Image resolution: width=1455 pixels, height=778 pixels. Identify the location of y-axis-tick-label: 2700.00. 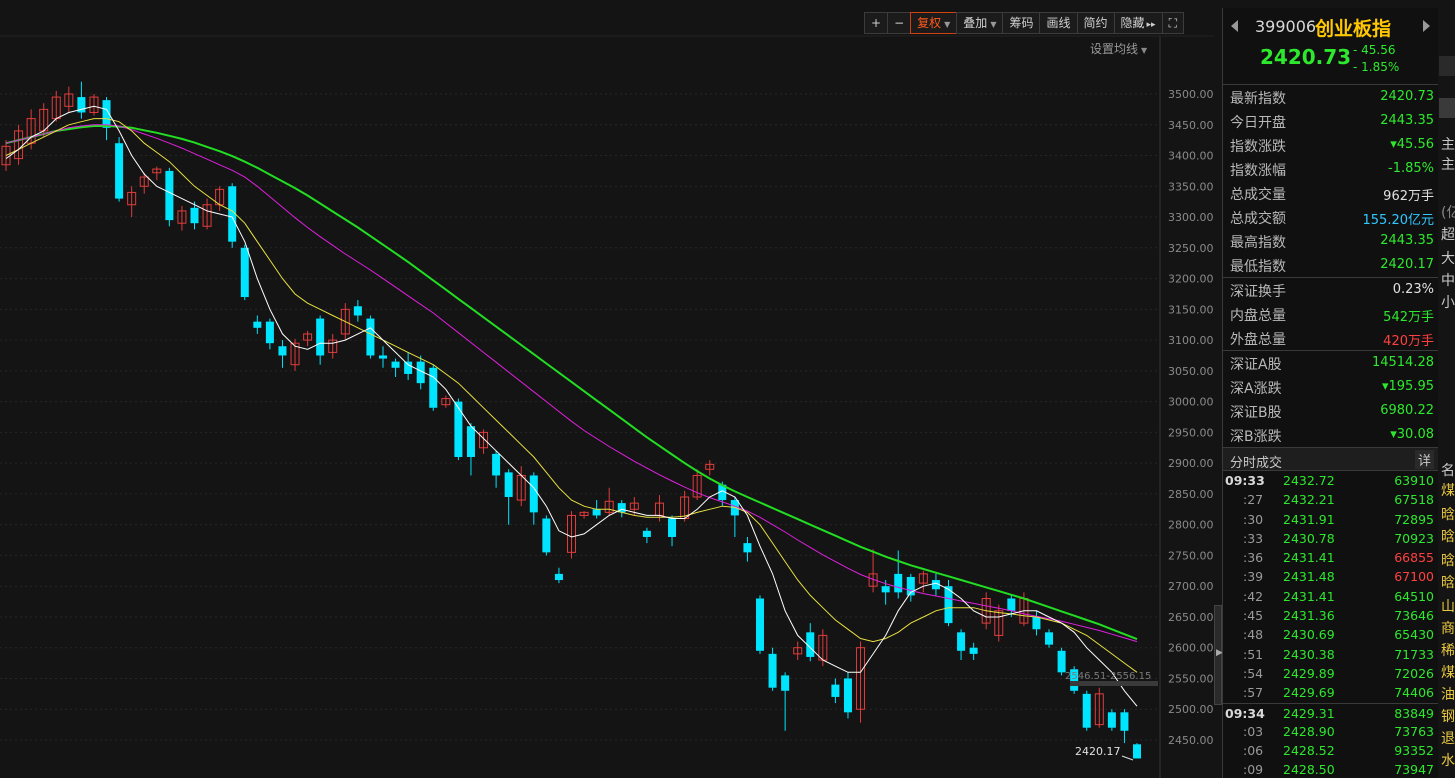
(1191, 586).